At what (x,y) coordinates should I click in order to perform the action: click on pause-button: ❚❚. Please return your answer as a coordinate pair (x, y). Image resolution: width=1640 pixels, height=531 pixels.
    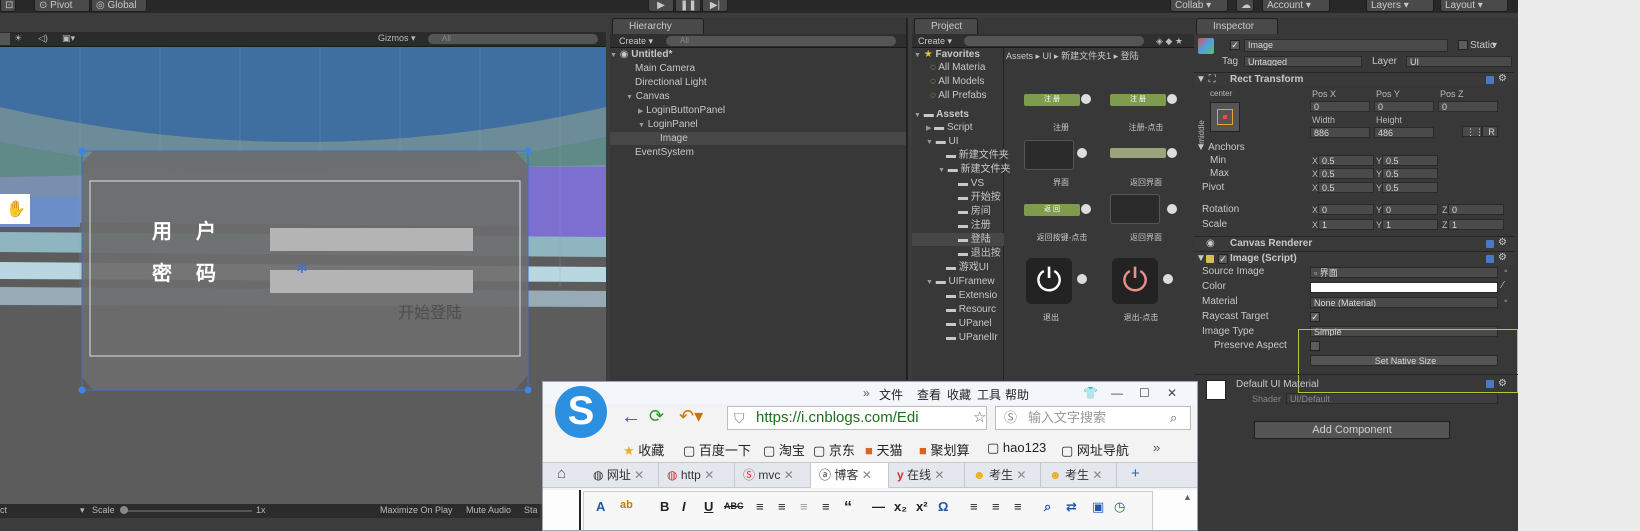
    Looking at the image, I should click on (688, 6).